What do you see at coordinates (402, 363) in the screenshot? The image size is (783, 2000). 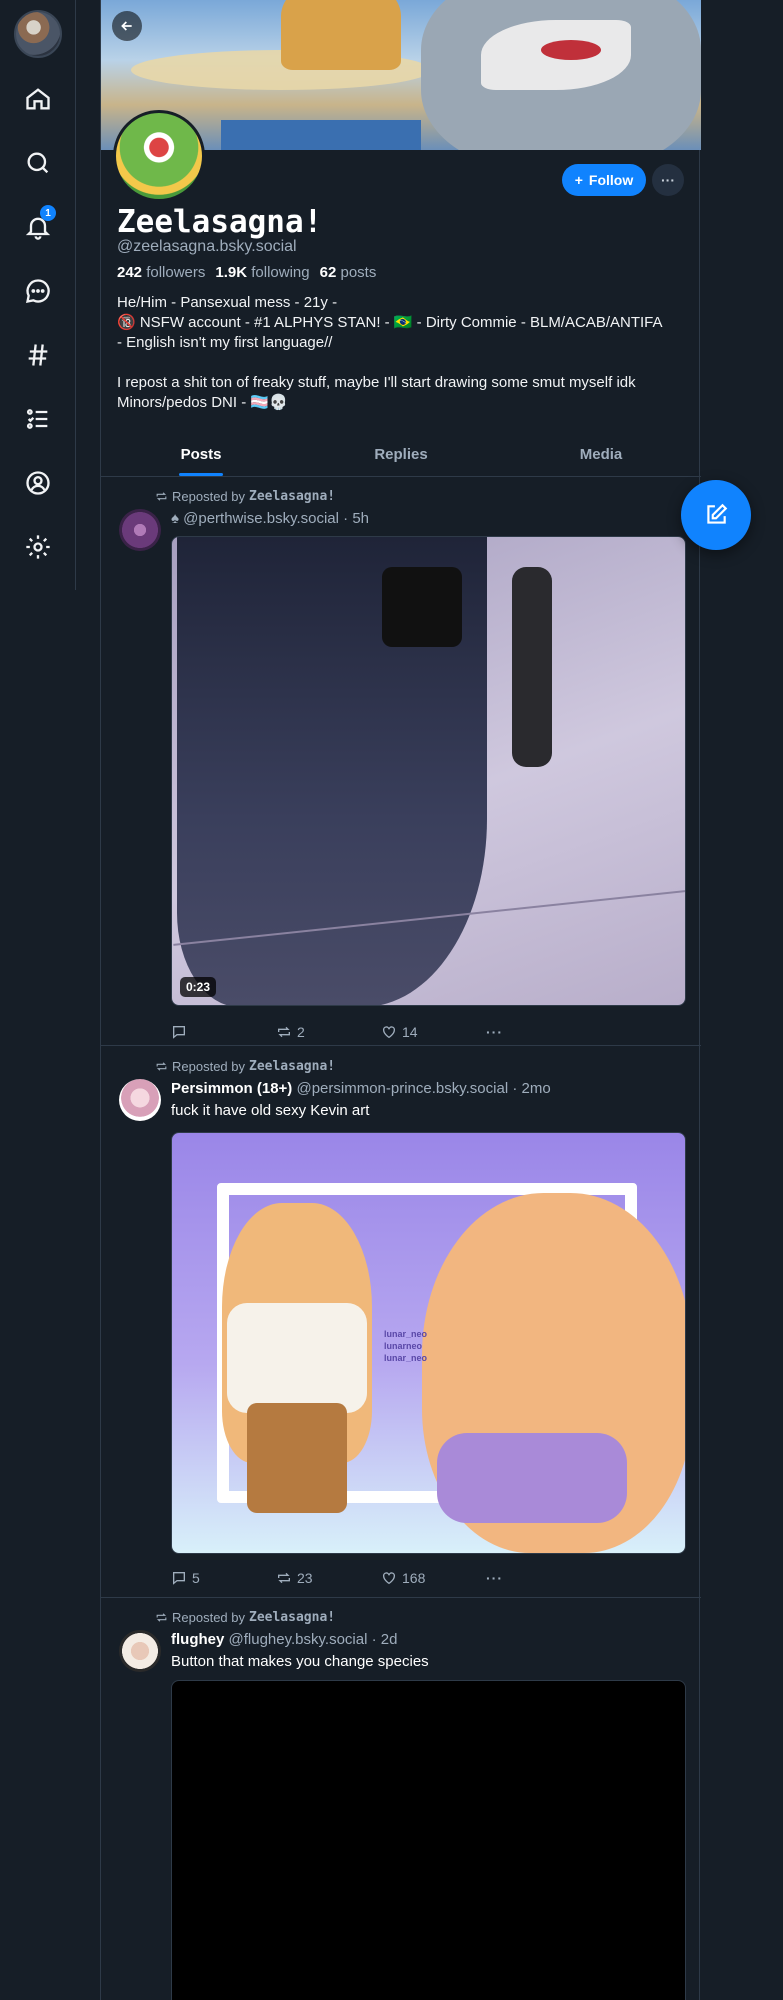 I see `bio-line` at bounding box center [402, 363].